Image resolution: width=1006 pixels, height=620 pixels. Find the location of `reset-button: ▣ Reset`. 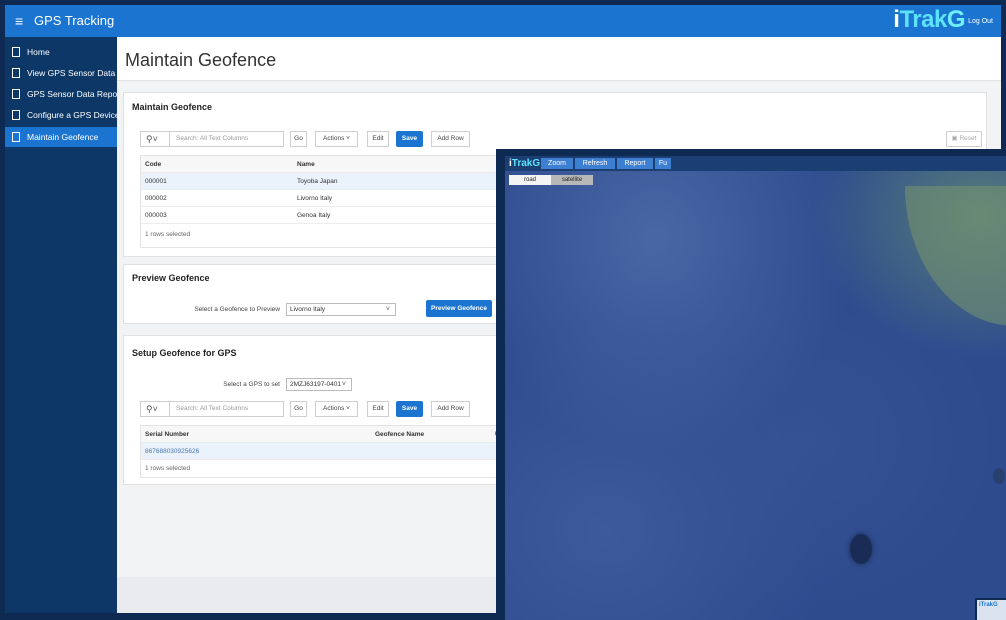

reset-button: ▣ Reset is located at coordinates (964, 139).